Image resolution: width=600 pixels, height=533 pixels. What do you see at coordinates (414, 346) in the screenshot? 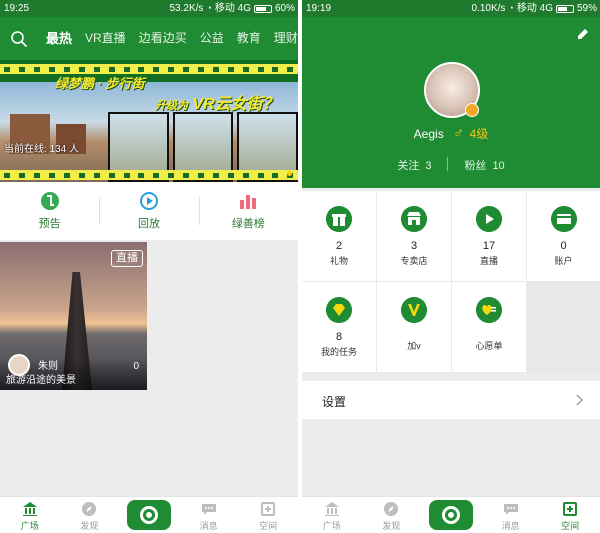
I see `add-v-label: 加v` at bounding box center [414, 346].